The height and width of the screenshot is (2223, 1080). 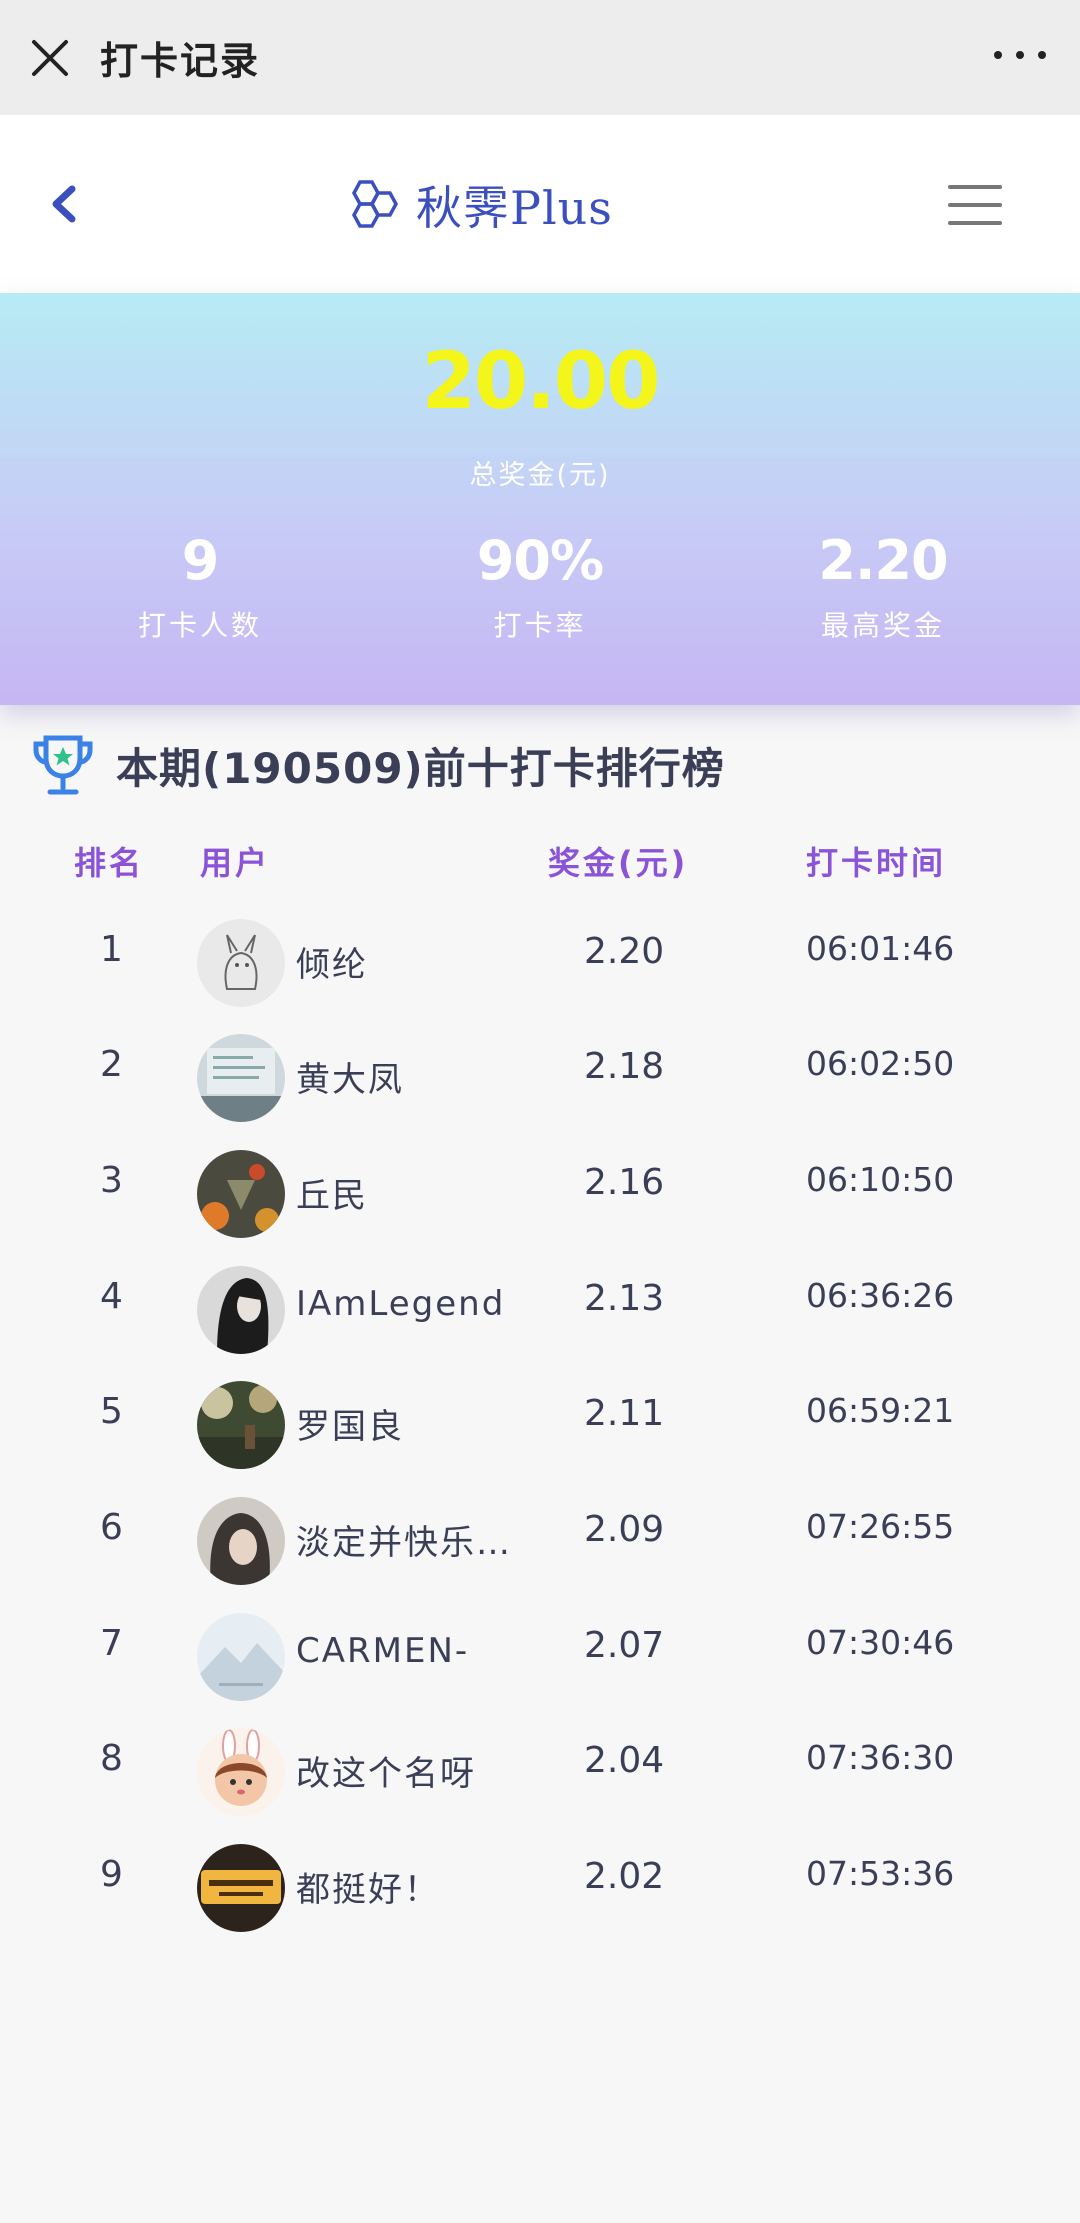 I want to click on row-prize: 2.13, so click(x=624, y=1298).